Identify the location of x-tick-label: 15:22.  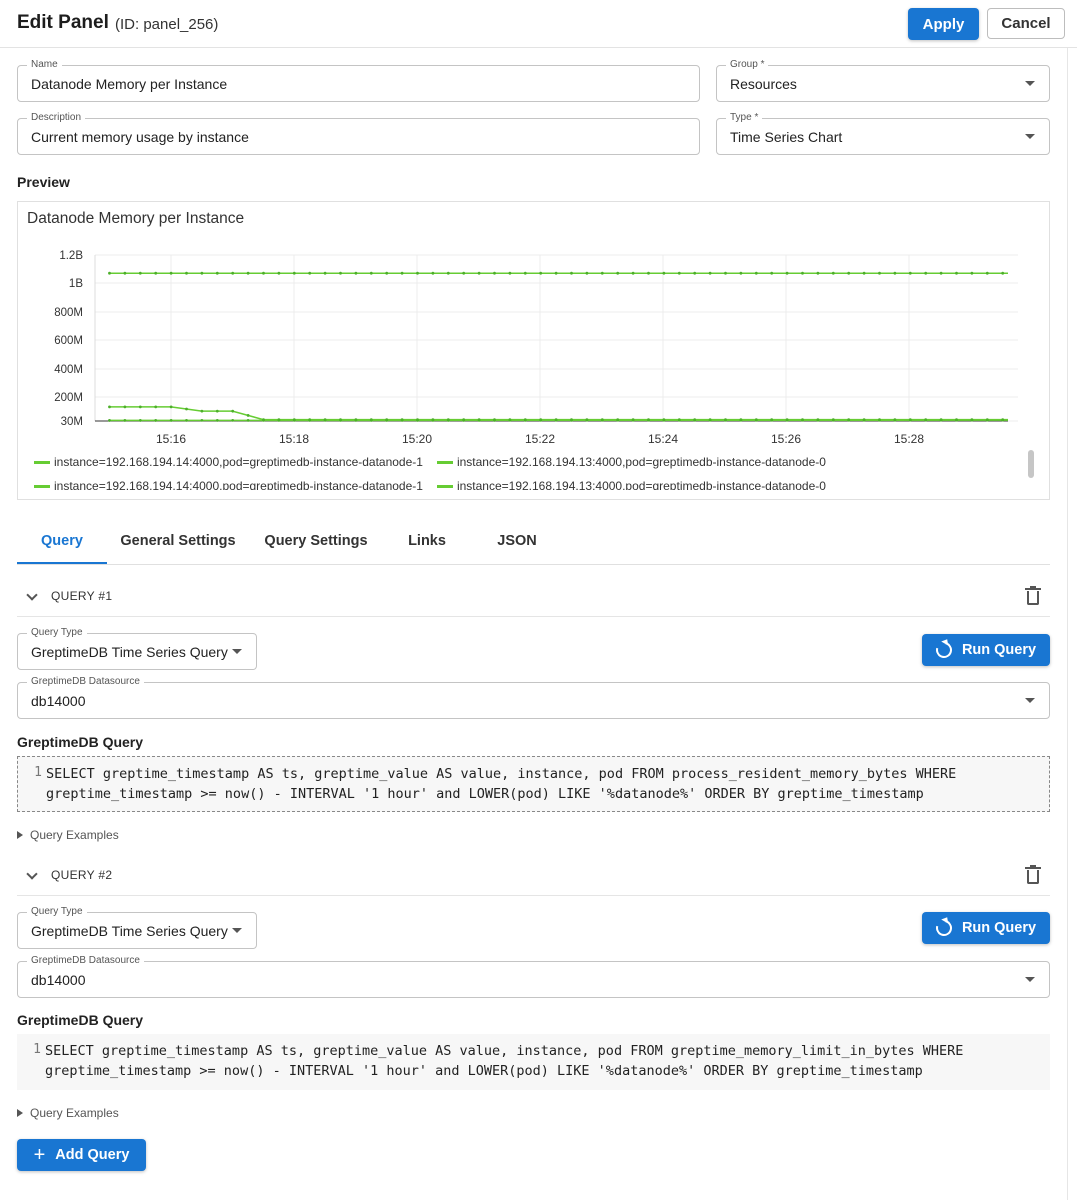
(540, 439).